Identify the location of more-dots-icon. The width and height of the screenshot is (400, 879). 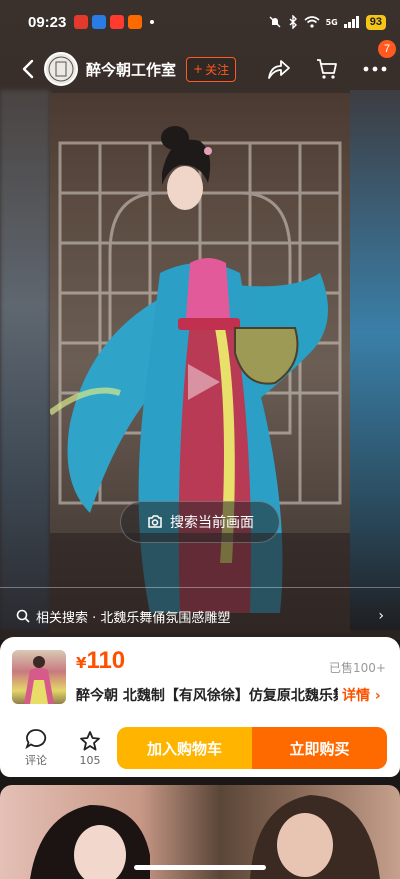
(375, 69).